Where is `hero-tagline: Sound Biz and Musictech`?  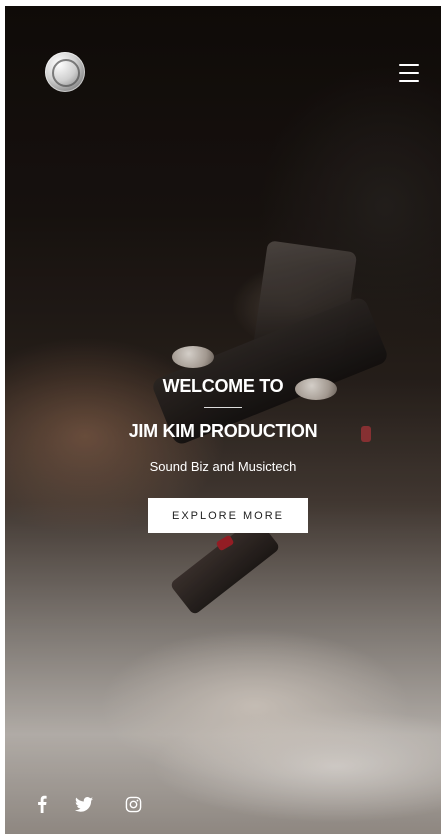 hero-tagline: Sound Biz and Musictech is located at coordinates (223, 466).